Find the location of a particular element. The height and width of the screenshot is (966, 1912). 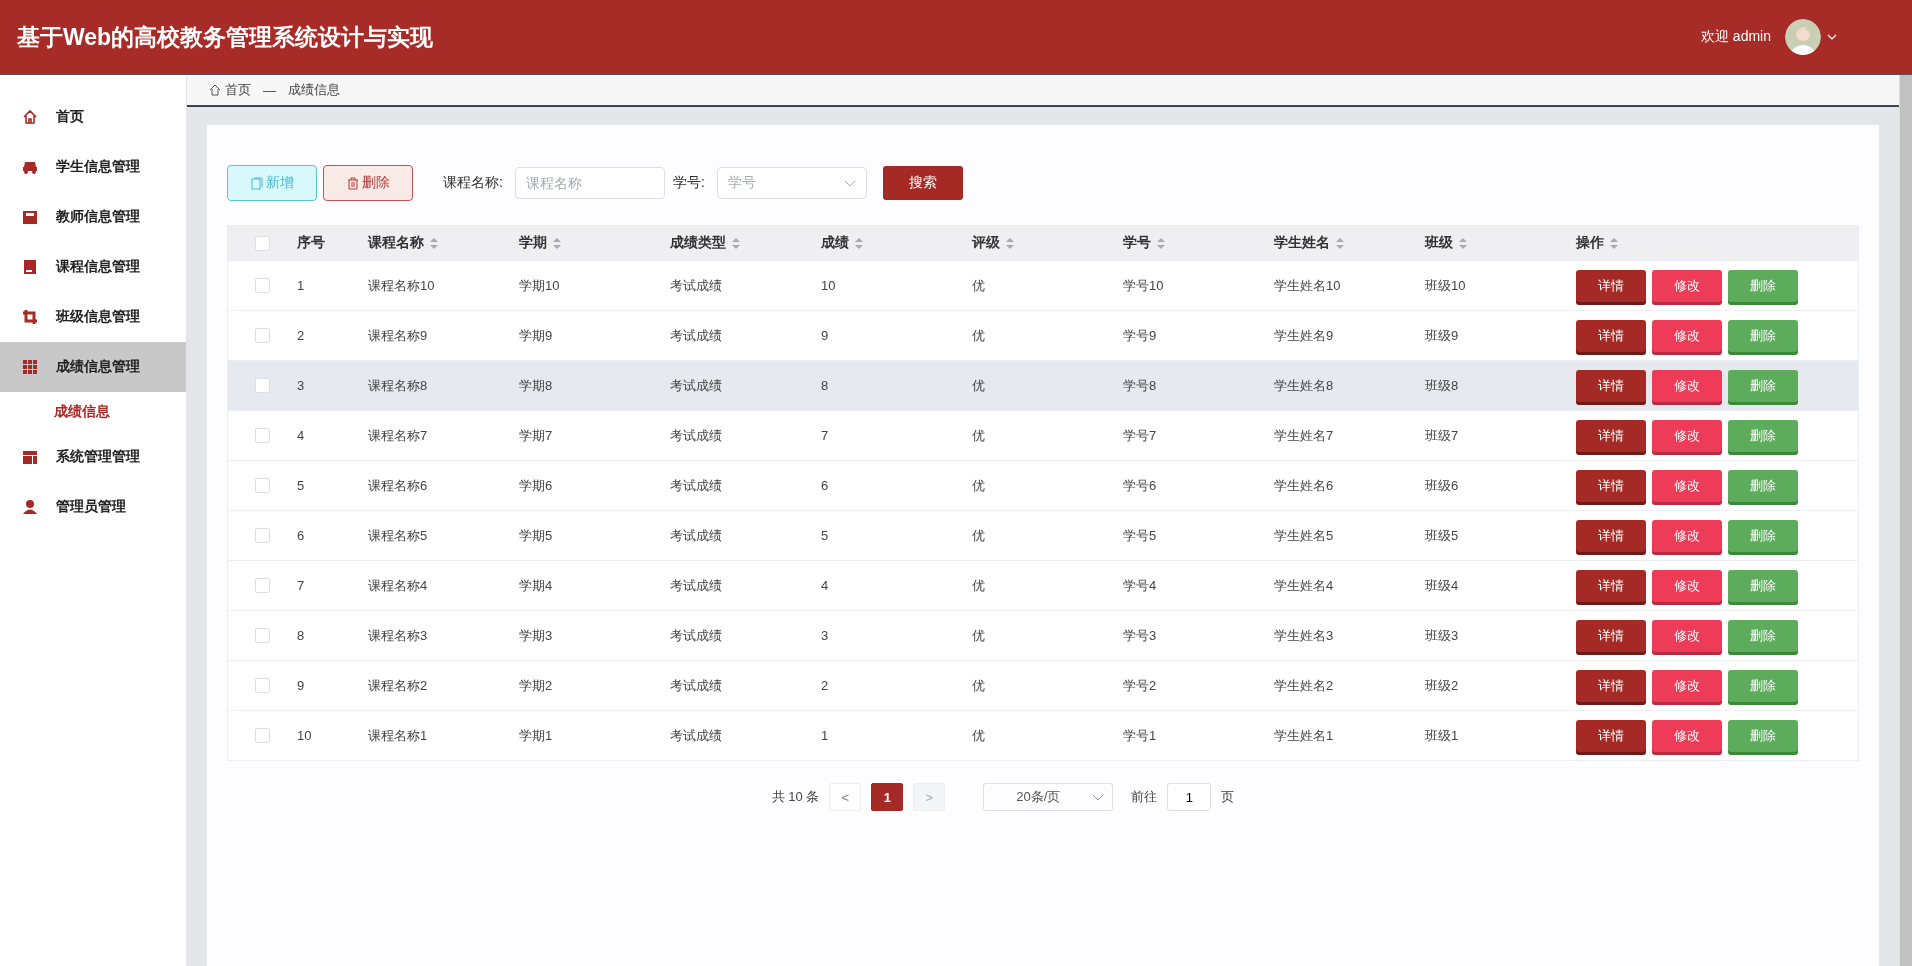

column-header: 成绩 is located at coordinates (894, 243).